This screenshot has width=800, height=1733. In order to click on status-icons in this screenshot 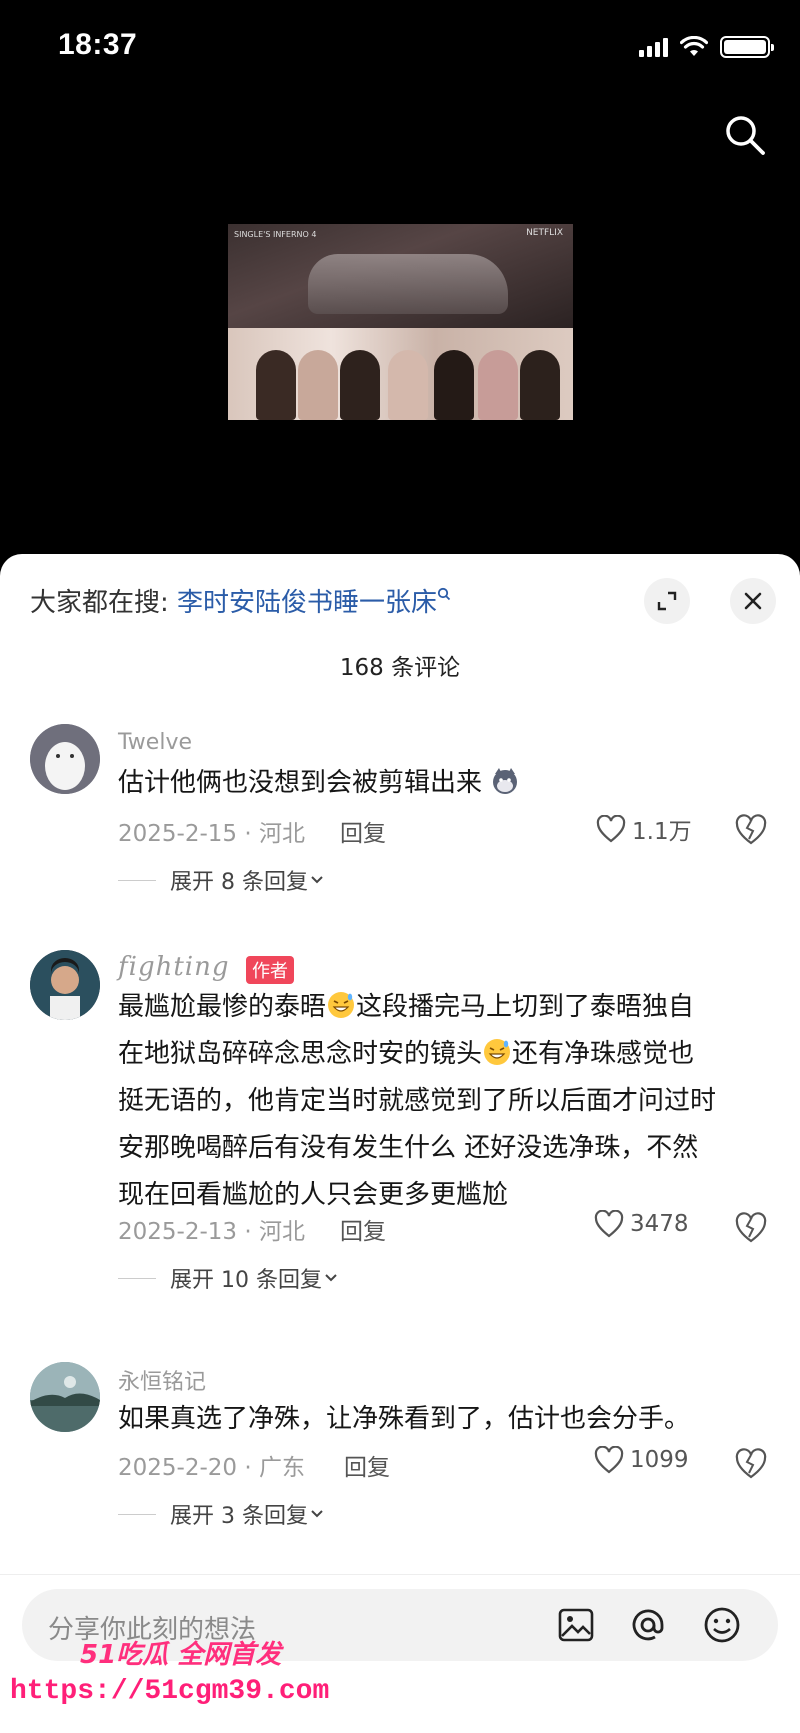, I will do `click(706, 47)`.